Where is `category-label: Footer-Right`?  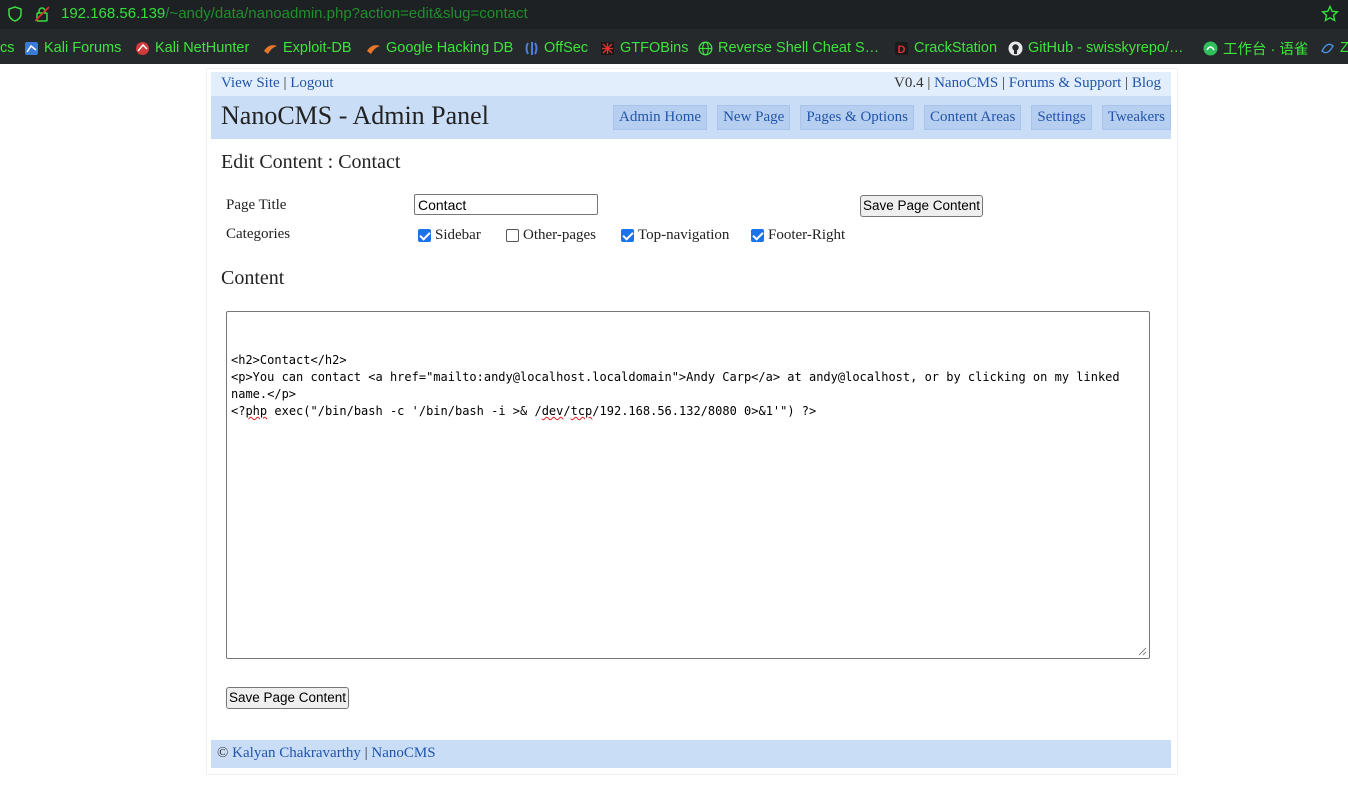 category-label: Footer-Right is located at coordinates (807, 235).